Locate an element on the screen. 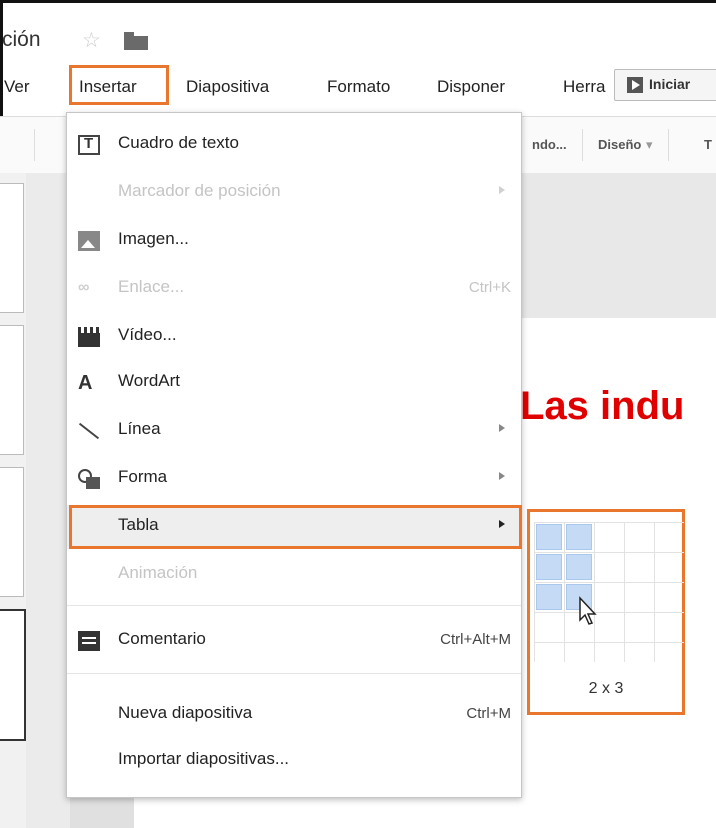 The image size is (716, 828). insertar-highlight-box is located at coordinates (119, 85).